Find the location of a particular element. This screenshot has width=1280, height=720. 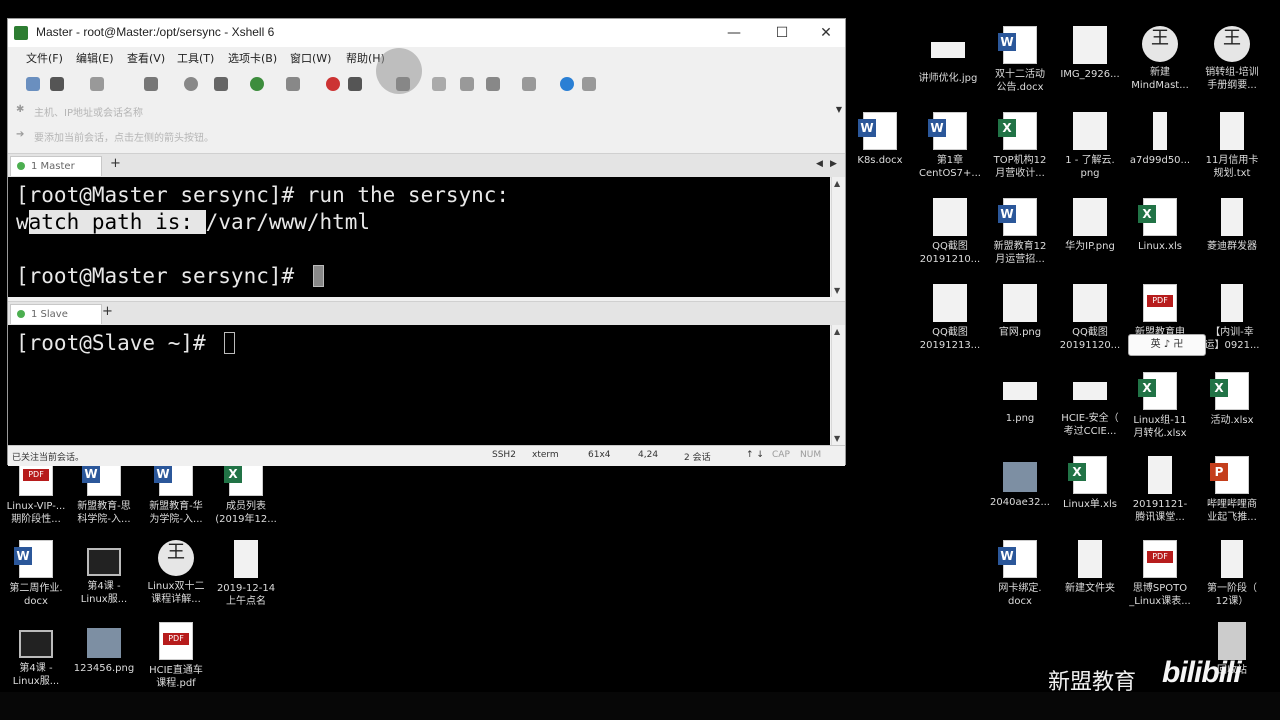

desktop-icon: Linux组-11 月转化.xlsx is located at coordinates (1160, 406).